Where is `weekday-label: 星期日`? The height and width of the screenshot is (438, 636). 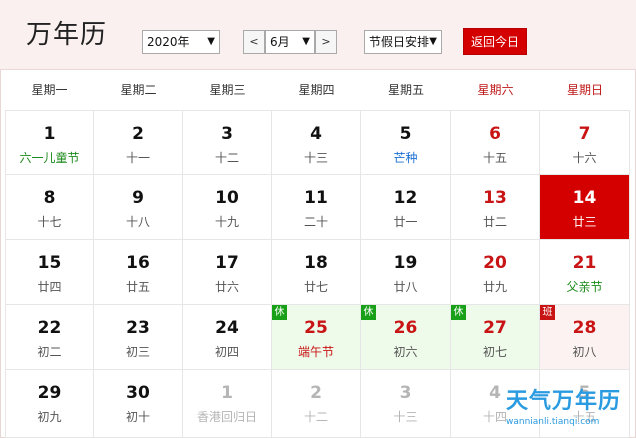 weekday-label: 星期日 is located at coordinates (584, 90).